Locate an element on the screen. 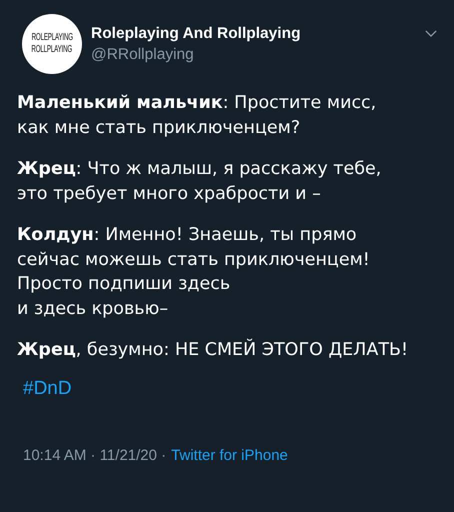 This screenshot has width=454, height=512. tweet-paragraph: Жрец: Что ж малыш, я расскажу тебе, это требует много храбрости и – is located at coordinates (199, 182).